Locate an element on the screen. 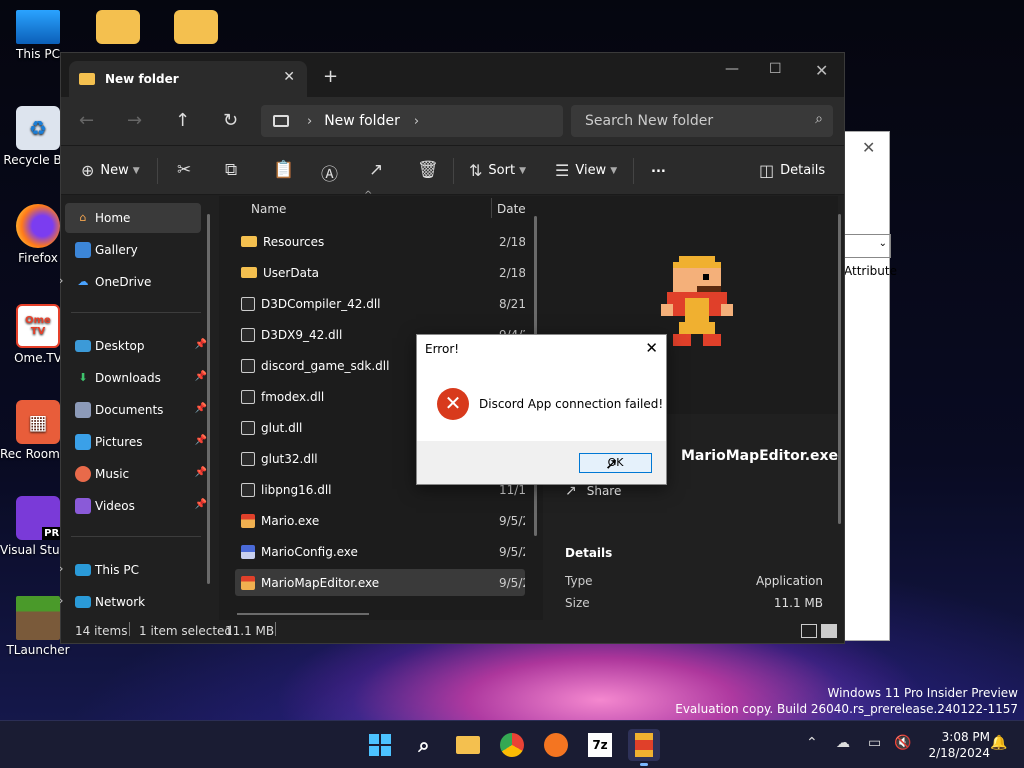  column-header-attribute: Attribute is located at coordinates (870, 271).